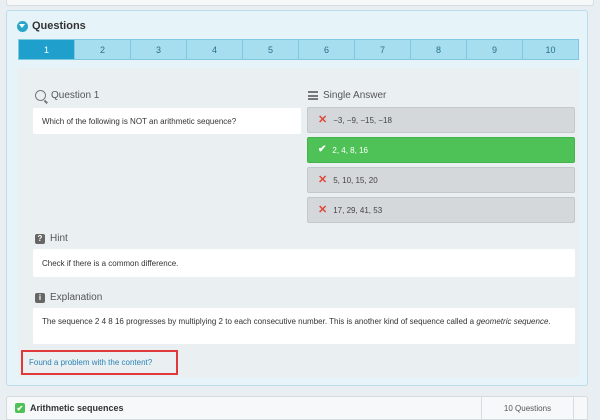 This screenshot has height=420, width=600. What do you see at coordinates (304, 263) in the screenshot?
I see `hint-text: Check if there is a common difference.` at bounding box center [304, 263].